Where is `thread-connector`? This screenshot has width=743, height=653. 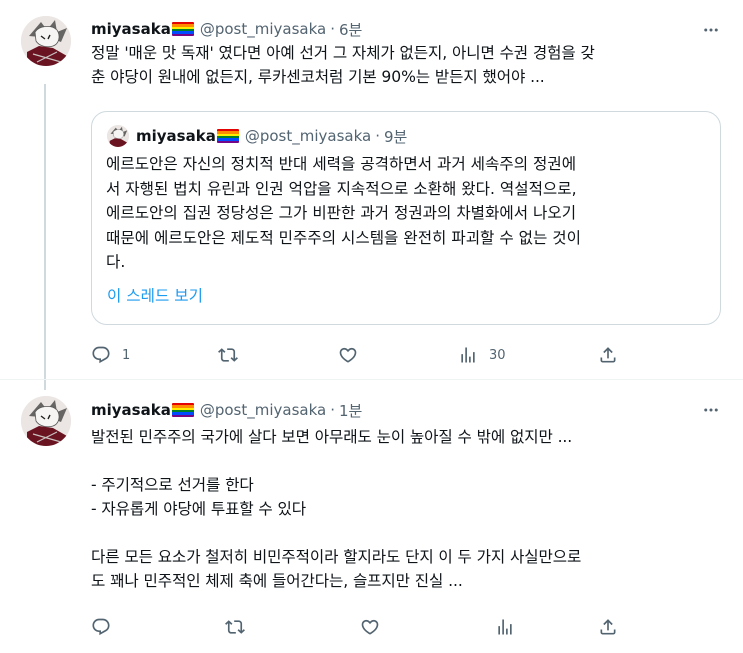 thread-connector is located at coordinates (45, 237).